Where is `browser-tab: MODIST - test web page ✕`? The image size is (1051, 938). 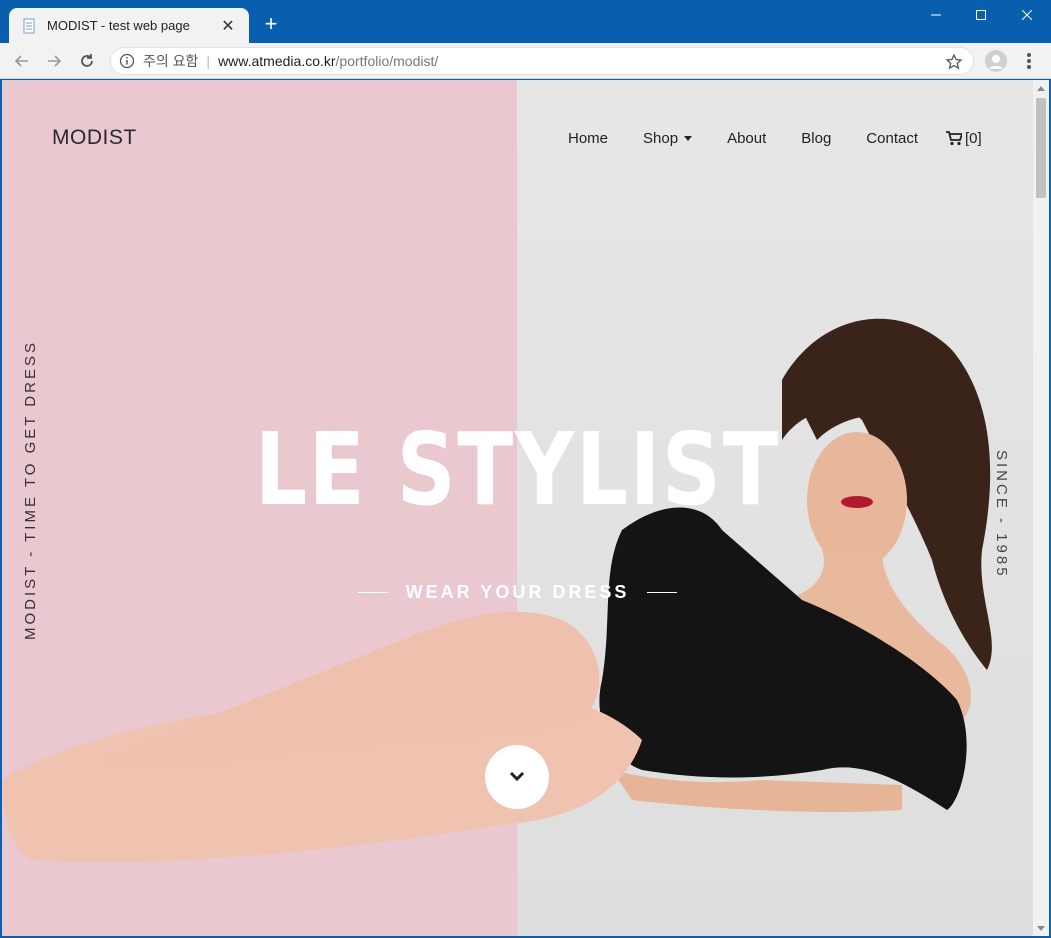
browser-tab: MODIST - test web page ✕ is located at coordinates (129, 25).